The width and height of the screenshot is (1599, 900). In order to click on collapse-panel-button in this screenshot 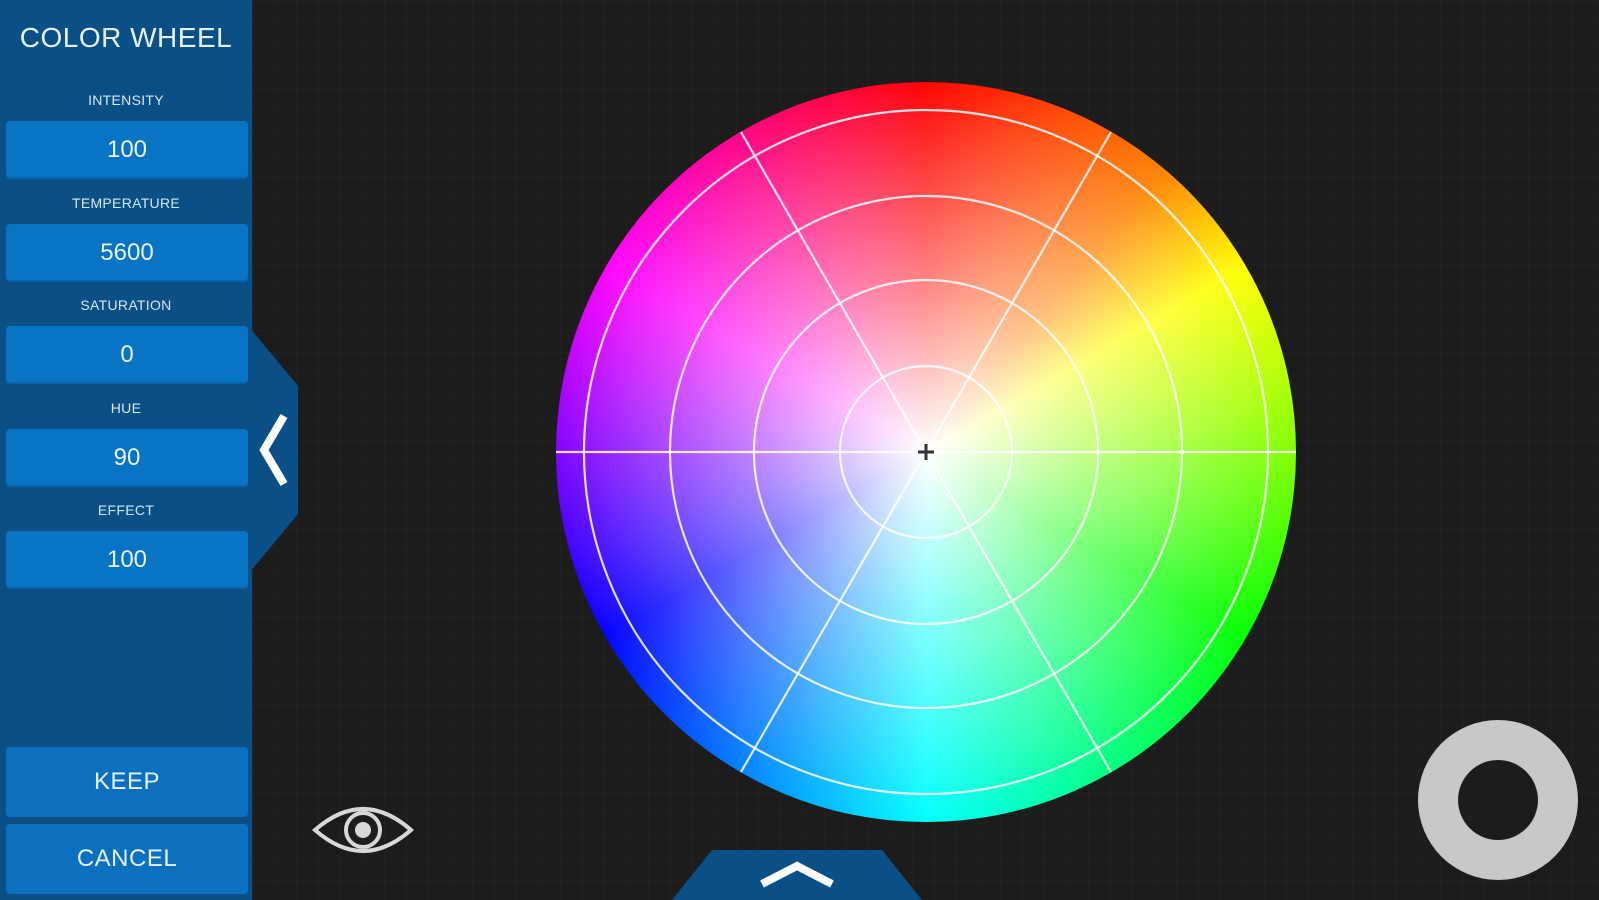, I will do `click(276, 450)`.